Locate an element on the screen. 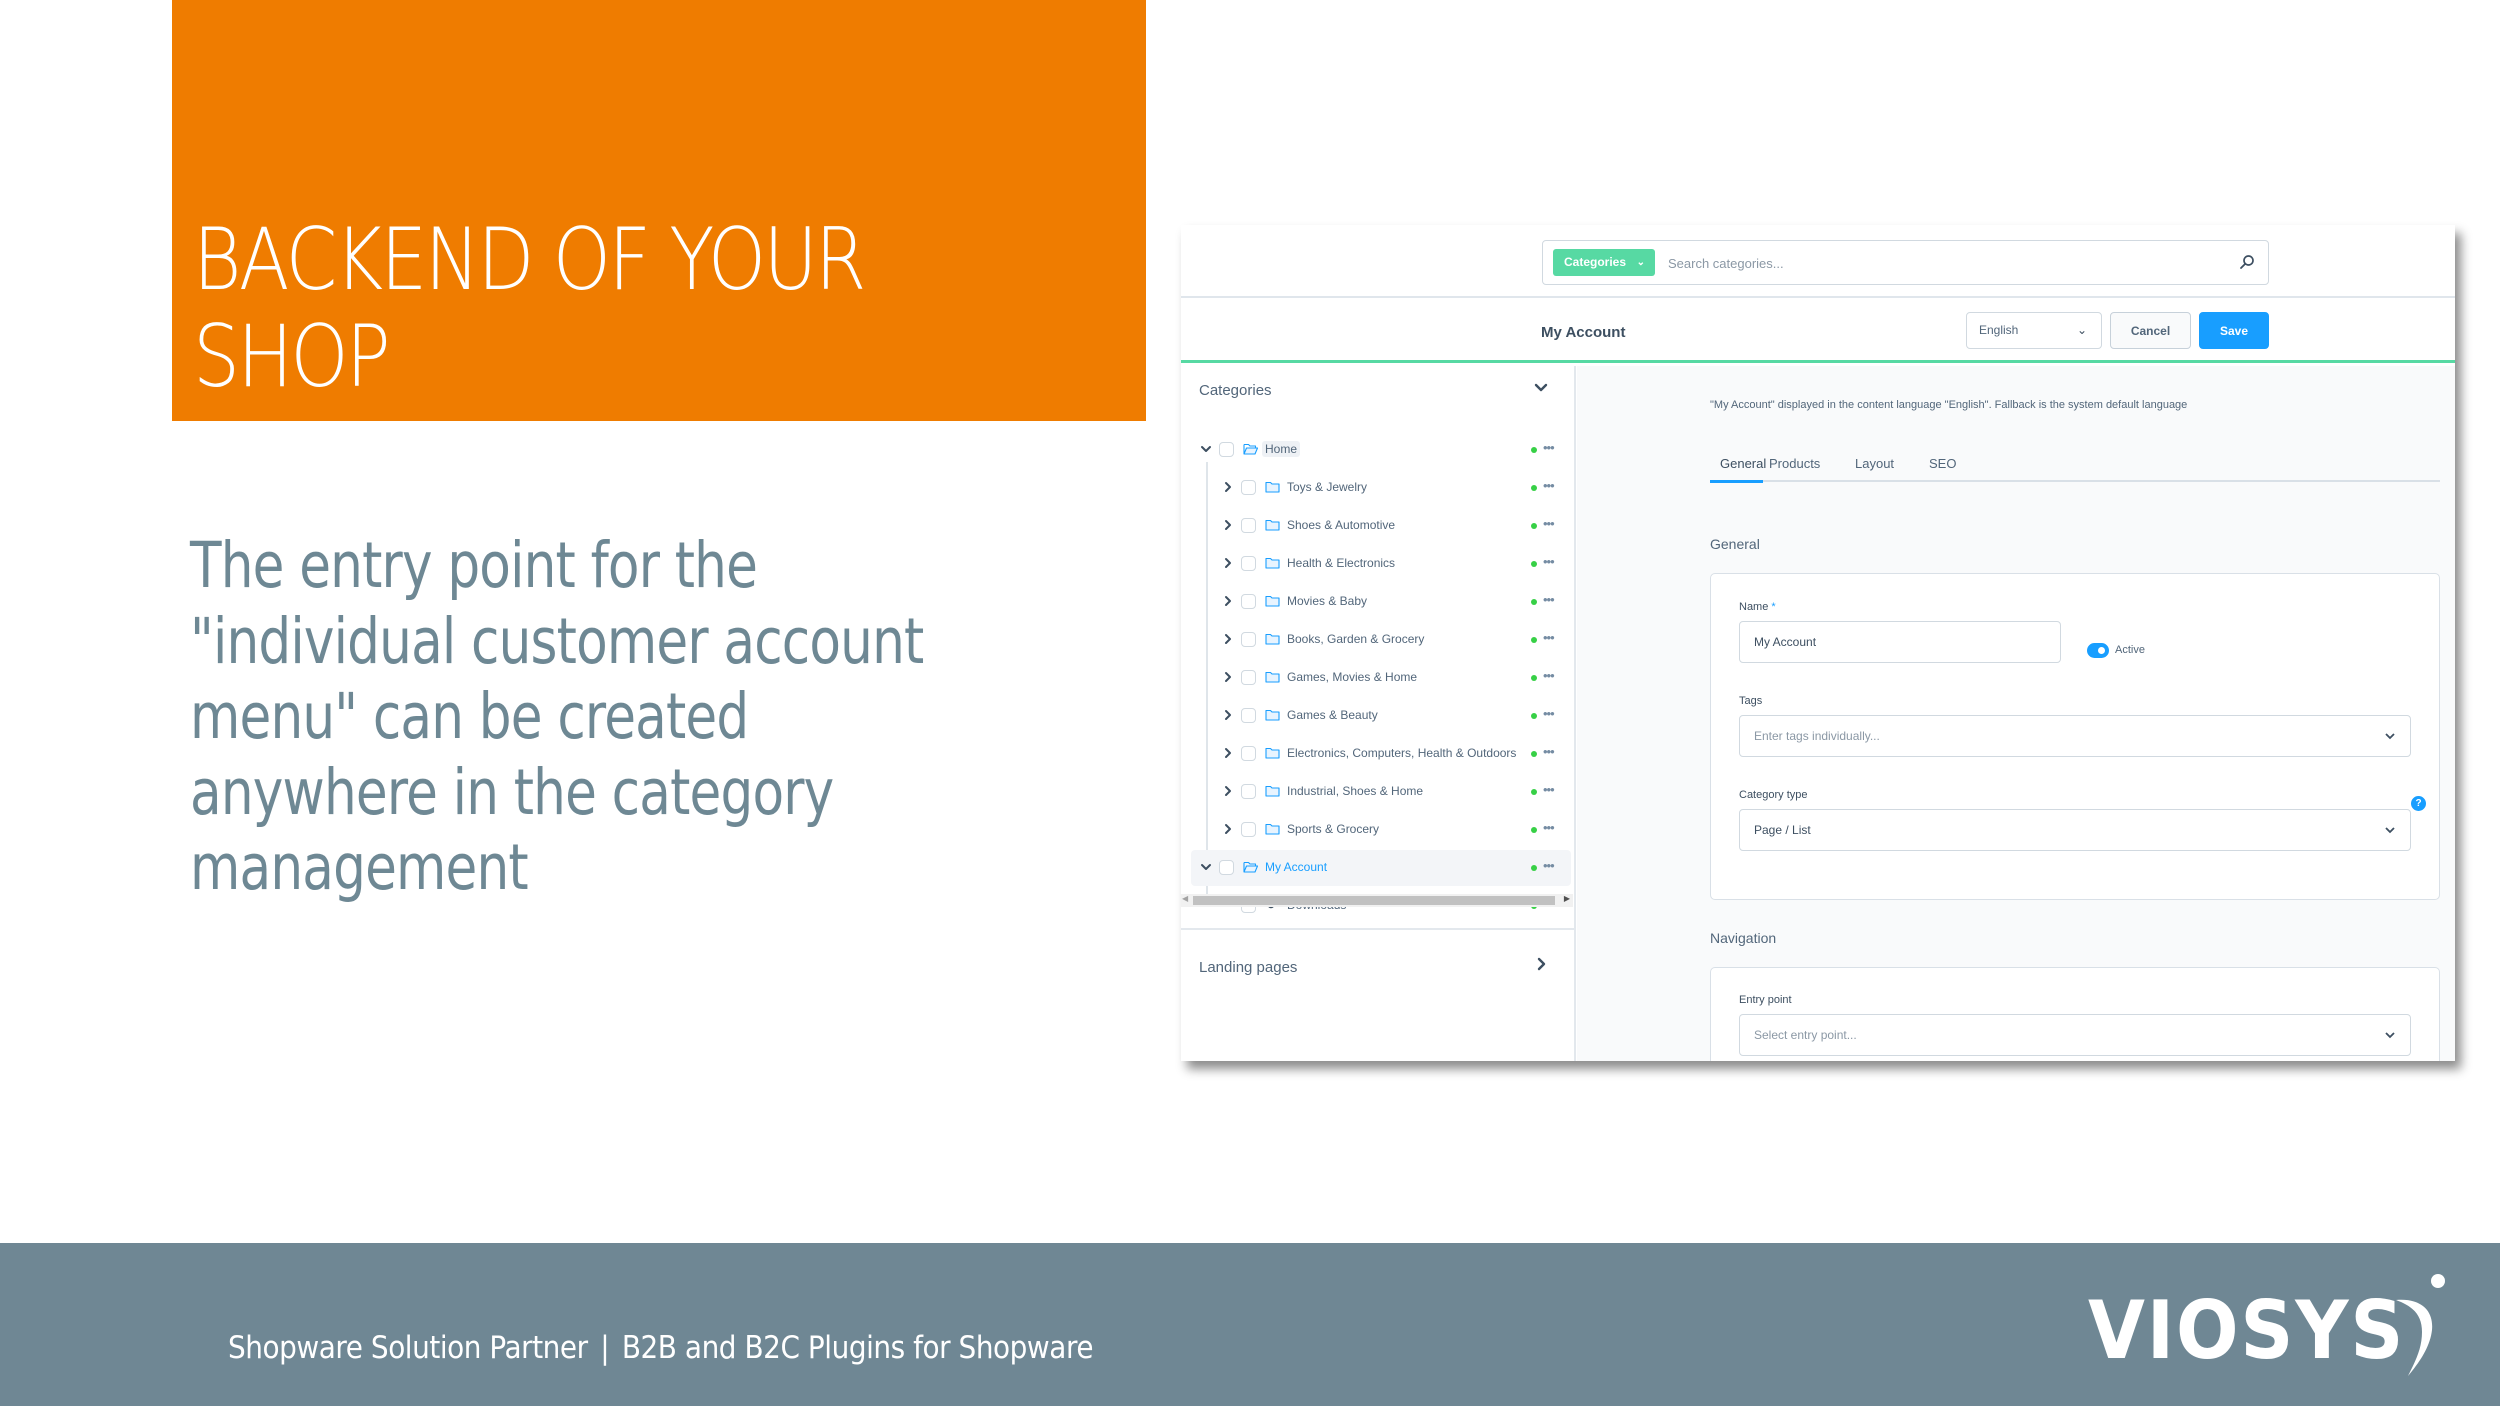 The image size is (2500, 1406). help-icon: ? is located at coordinates (2418, 803).